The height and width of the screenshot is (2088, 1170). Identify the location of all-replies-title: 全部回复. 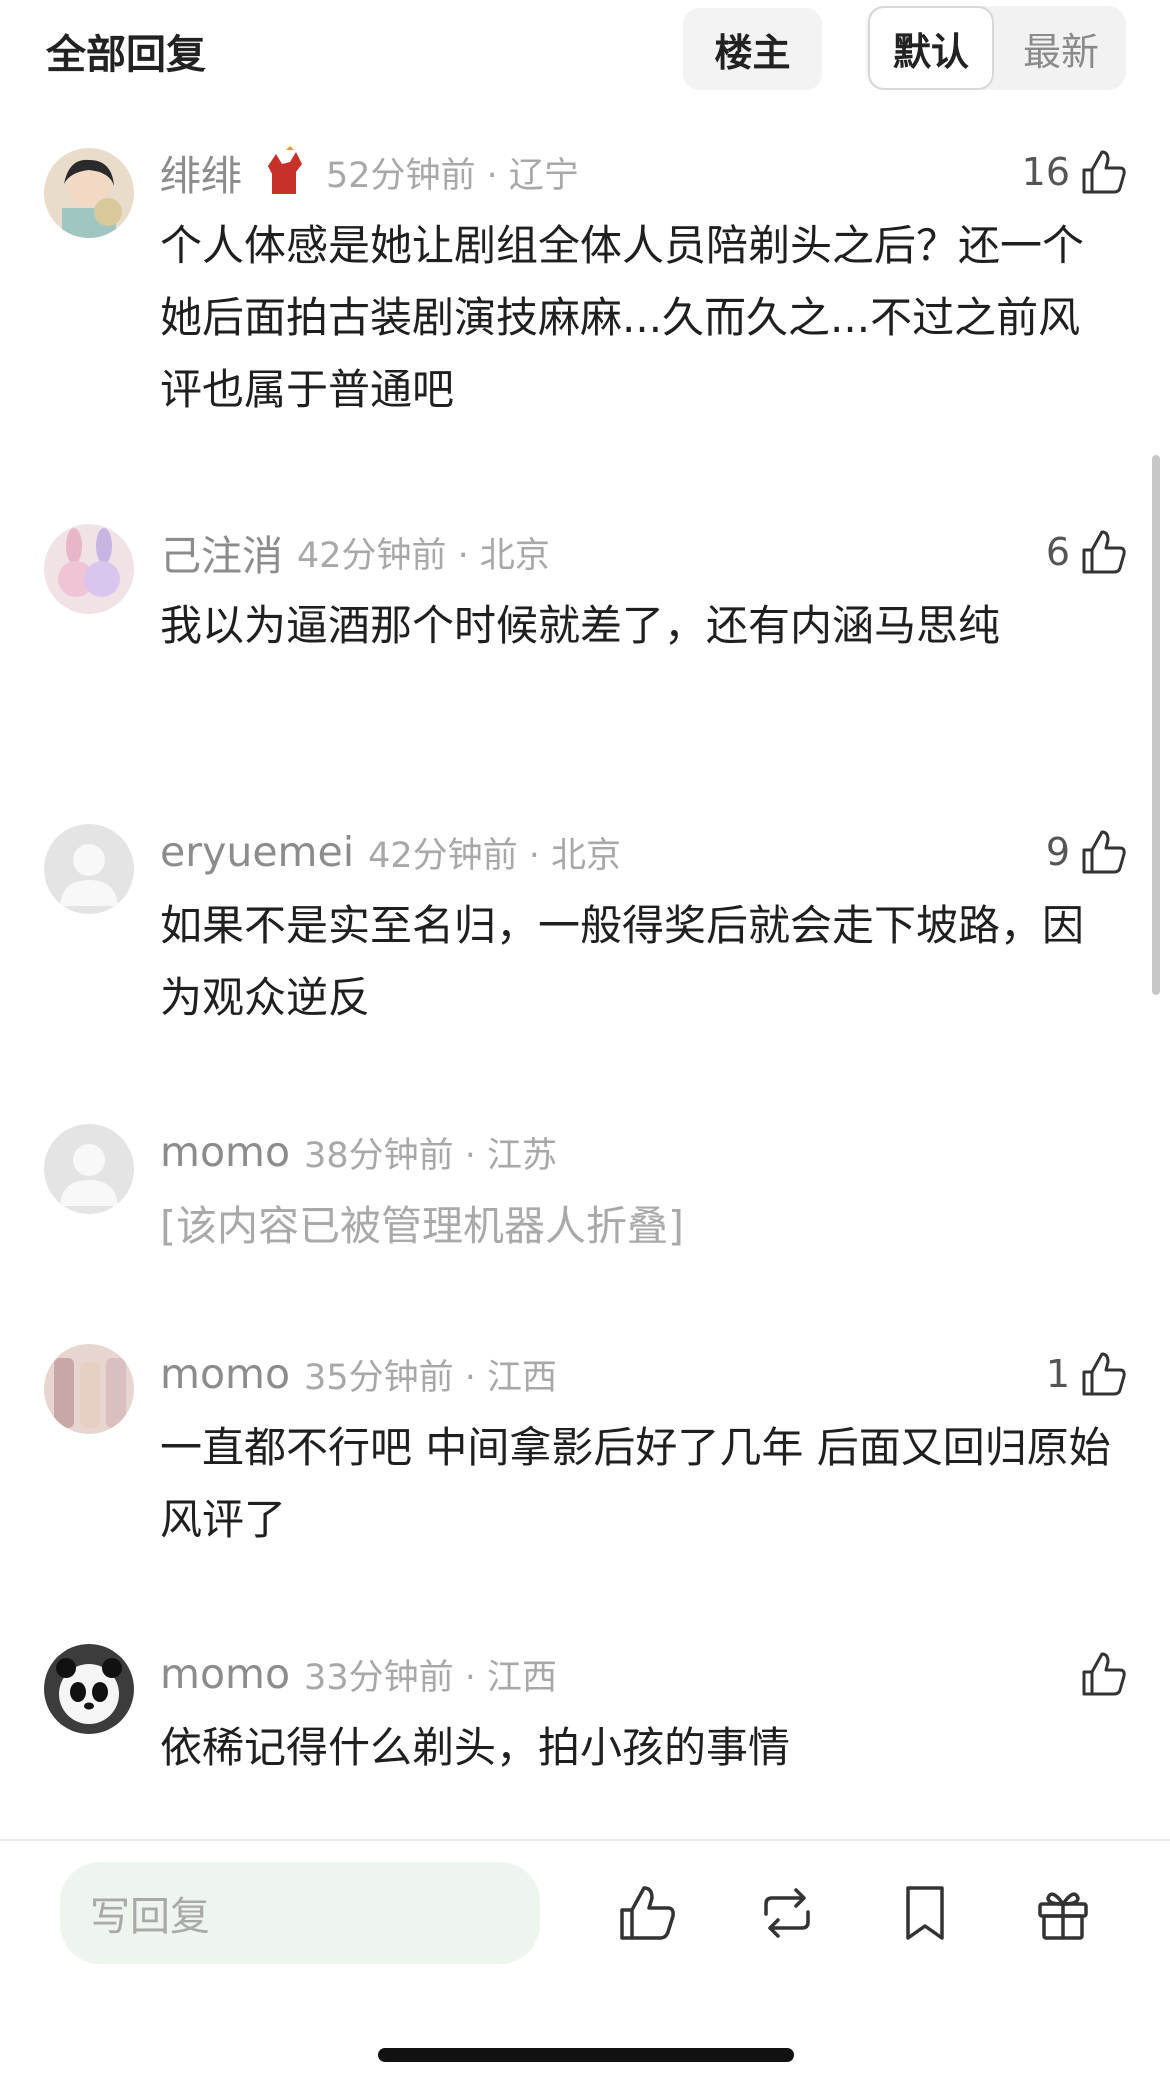
(126, 55).